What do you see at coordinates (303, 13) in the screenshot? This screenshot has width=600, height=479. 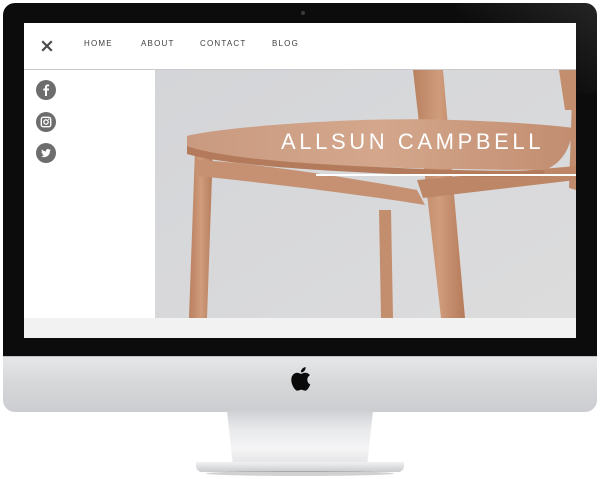 I see `camera-dot` at bounding box center [303, 13].